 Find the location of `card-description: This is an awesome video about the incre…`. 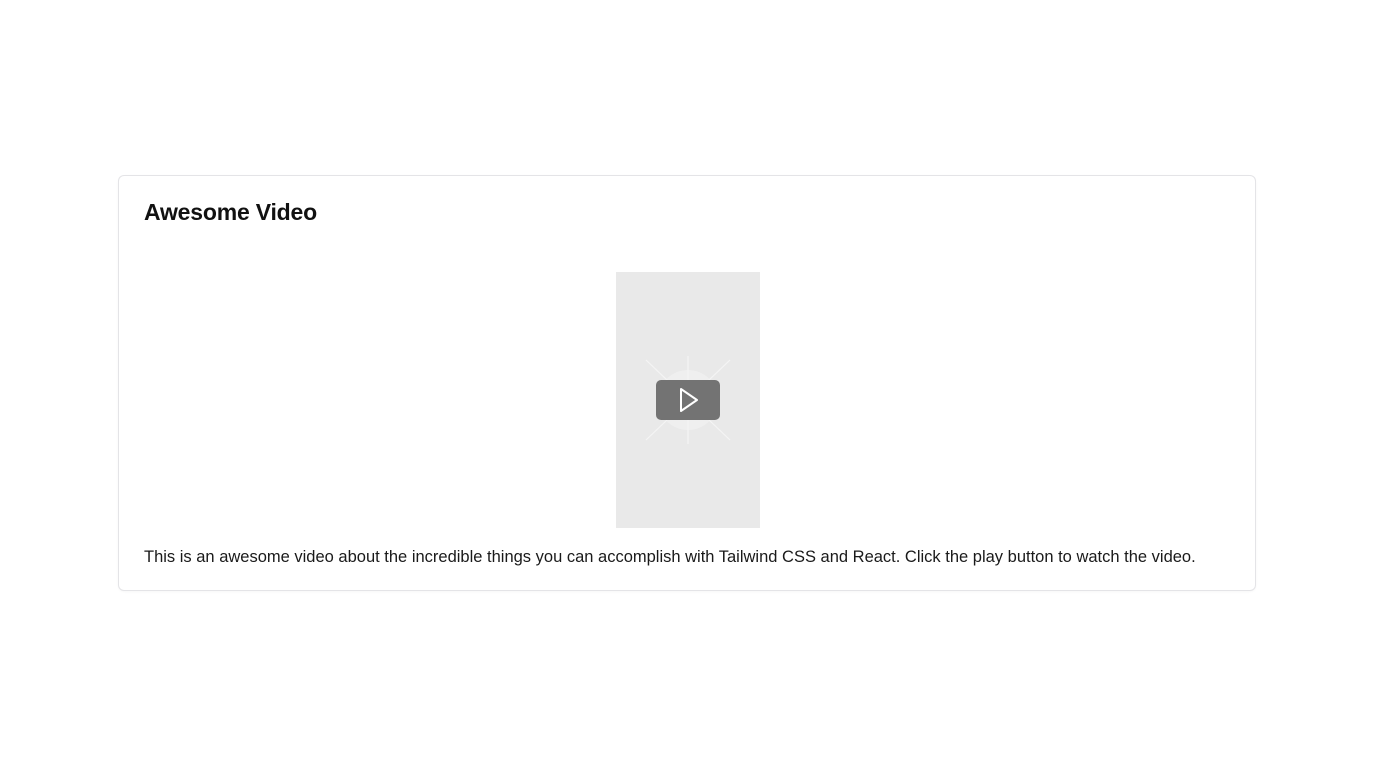

card-description: This is an awesome video about the incre… is located at coordinates (670, 557).